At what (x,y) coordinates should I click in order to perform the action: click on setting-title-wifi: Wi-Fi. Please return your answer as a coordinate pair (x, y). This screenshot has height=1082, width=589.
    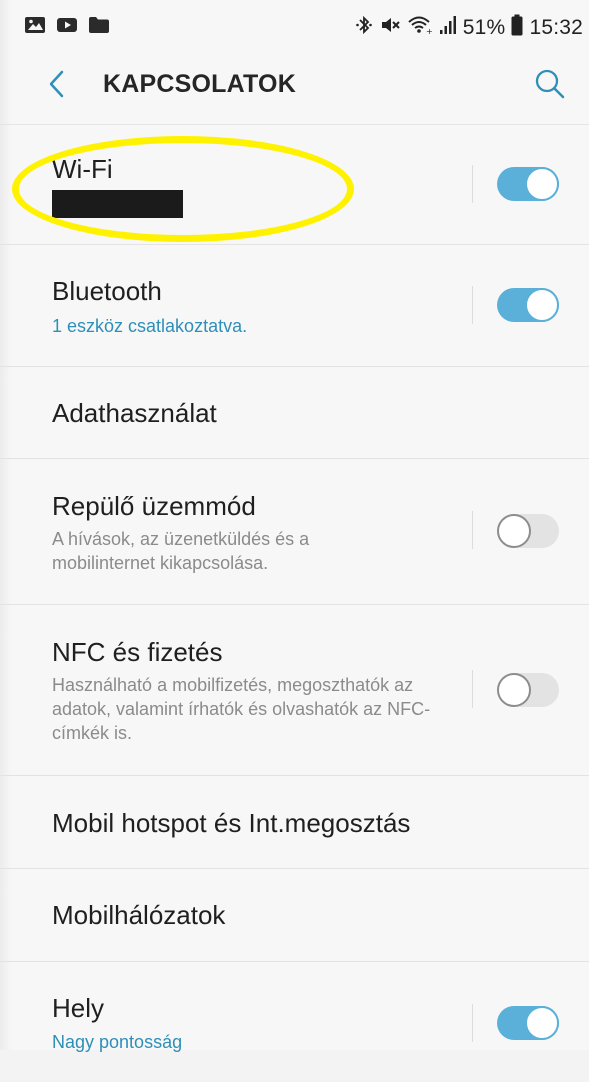
    Looking at the image, I should click on (82, 169).